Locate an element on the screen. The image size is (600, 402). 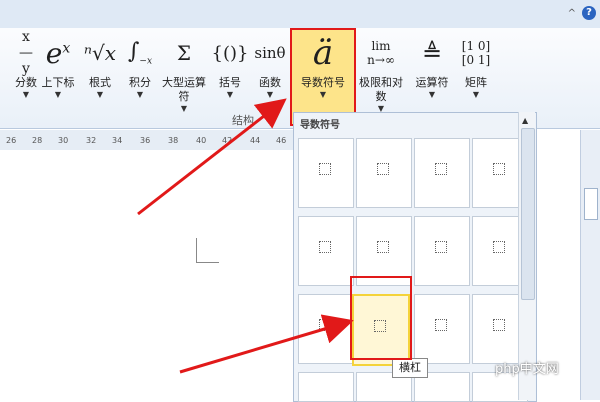
arrow-to-bar-tile is located at coordinates (266, 344).